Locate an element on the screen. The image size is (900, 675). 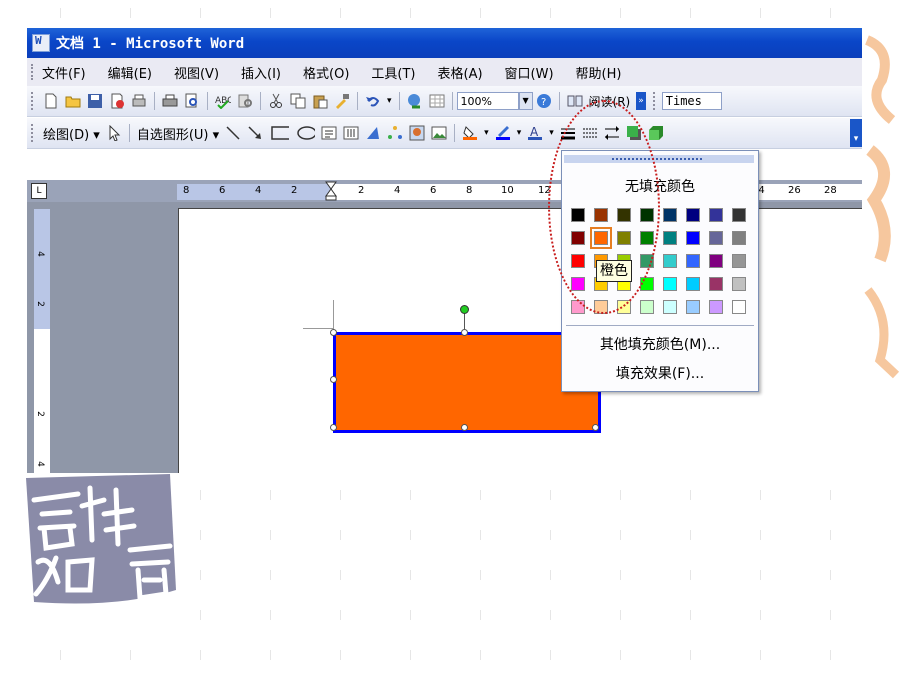
print-icon is located at coordinates (170, 101).